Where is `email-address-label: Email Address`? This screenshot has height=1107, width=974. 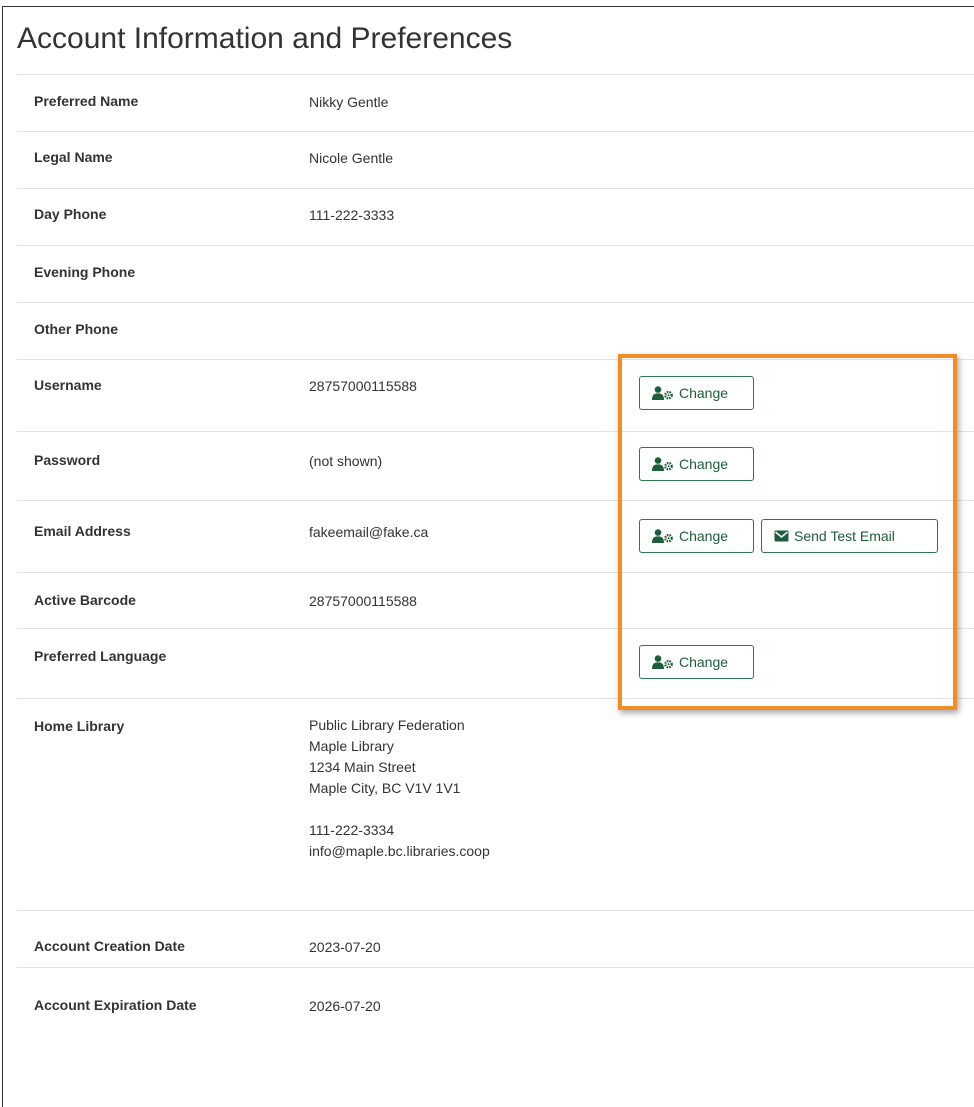
email-address-label: Email Address is located at coordinates (82, 531).